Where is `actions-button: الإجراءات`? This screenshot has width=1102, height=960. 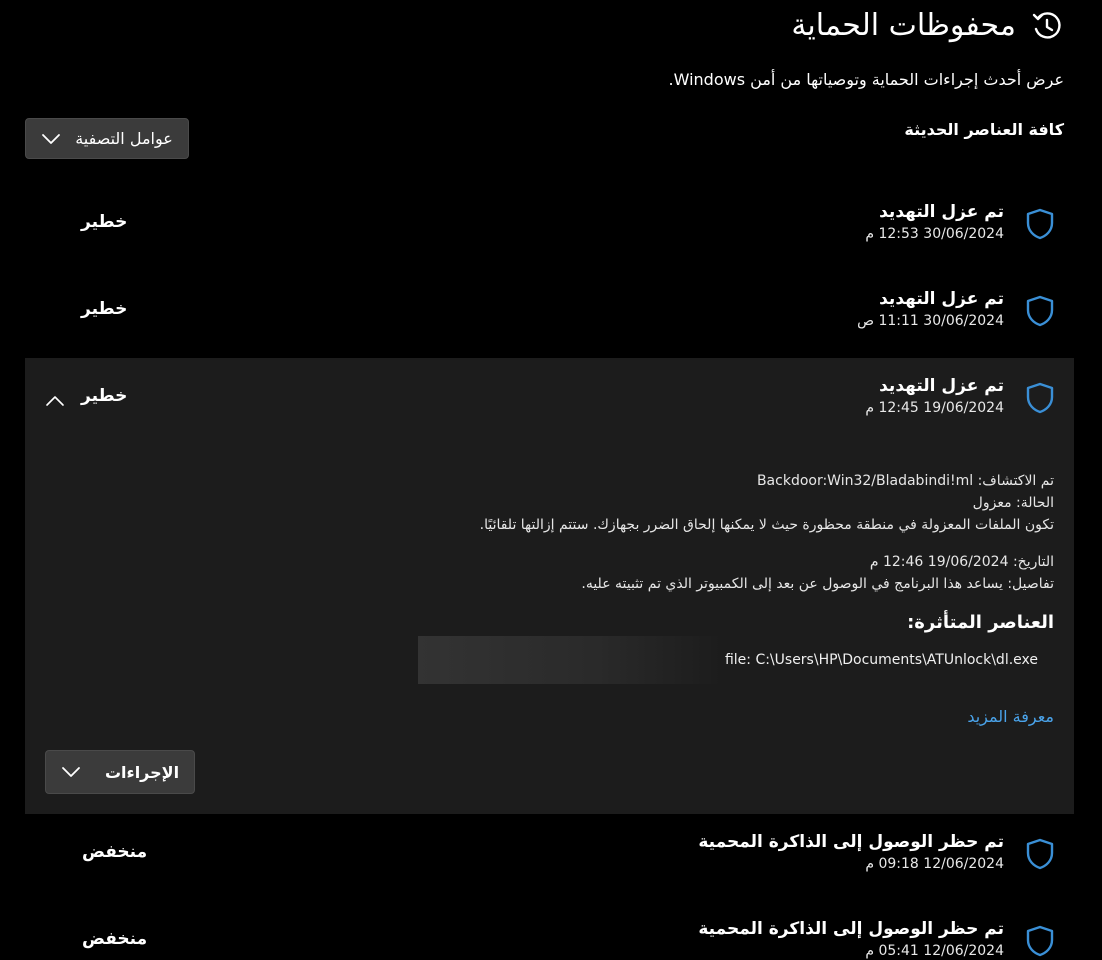
actions-button: الإجراءات is located at coordinates (120, 772).